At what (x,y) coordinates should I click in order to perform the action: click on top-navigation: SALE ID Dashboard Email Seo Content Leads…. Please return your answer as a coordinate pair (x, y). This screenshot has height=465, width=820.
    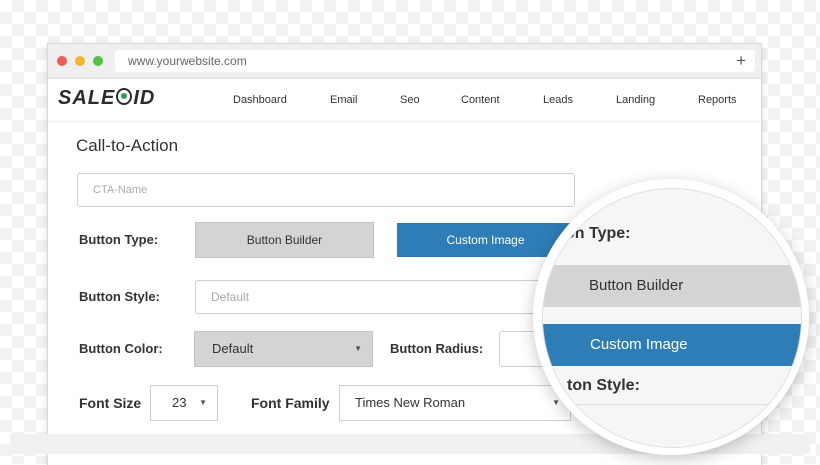
    Looking at the image, I should click on (404, 100).